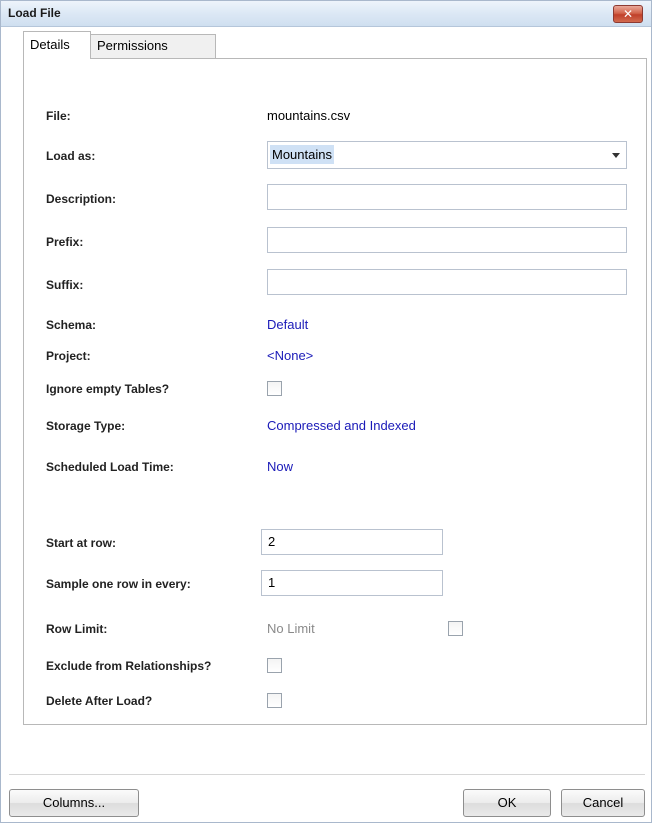 The width and height of the screenshot is (652, 823). I want to click on sample-row-label: Sample one row in every:, so click(118, 584).